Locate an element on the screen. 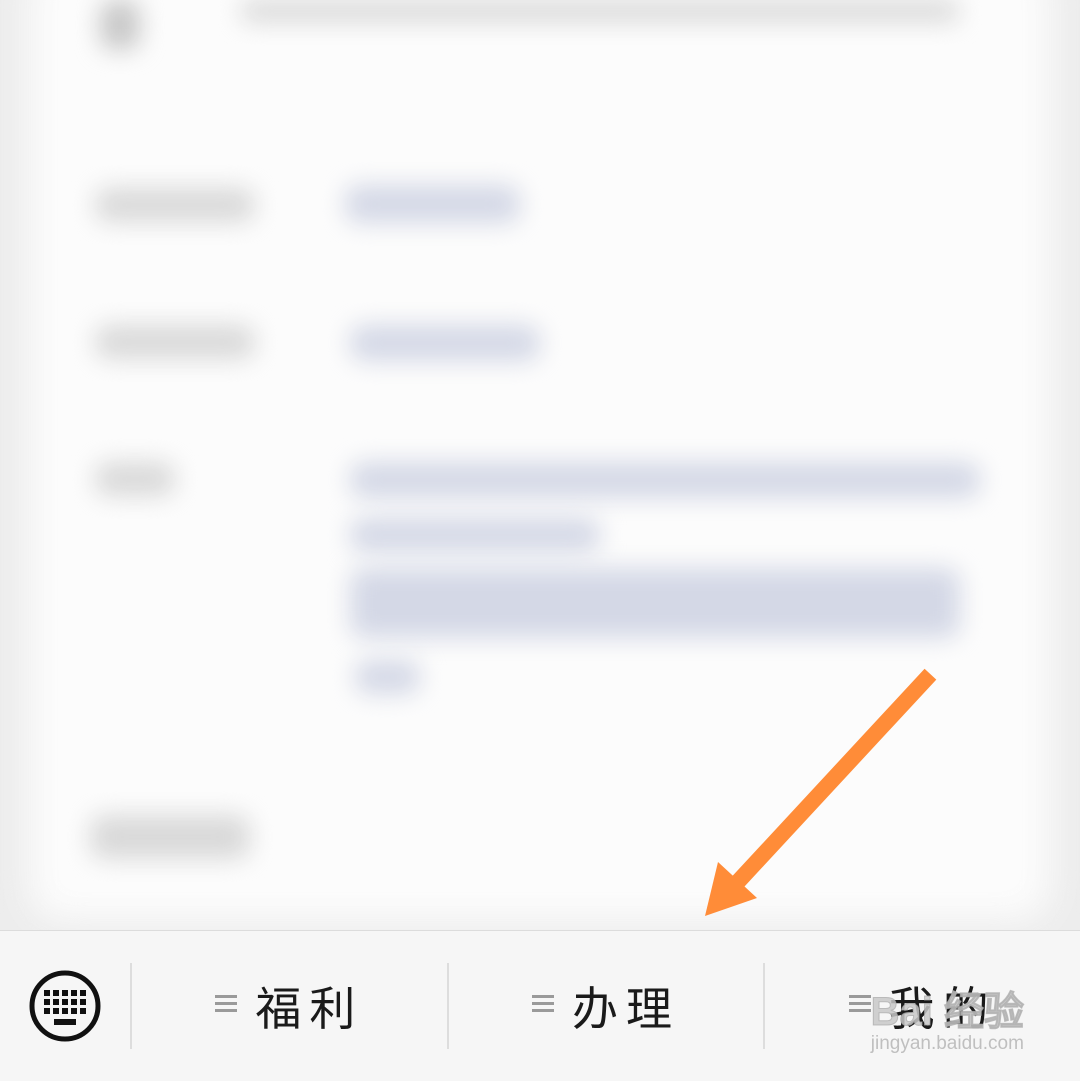  watermark-url: jingyan.baidu.com is located at coordinates (947, 1043).